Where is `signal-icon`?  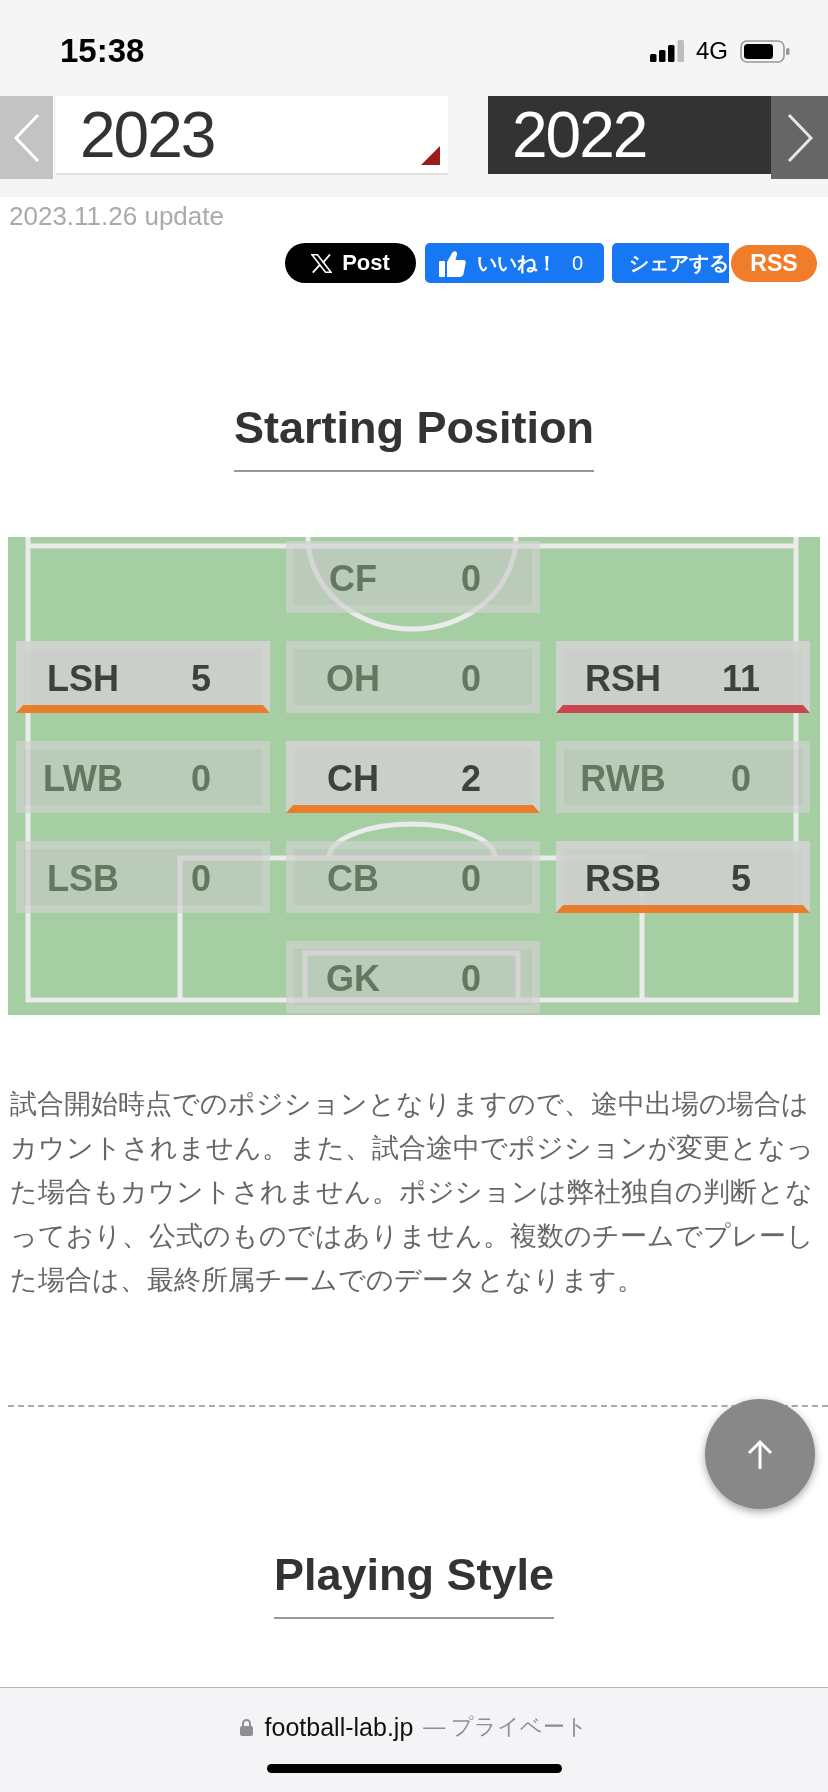 signal-icon is located at coordinates (667, 51).